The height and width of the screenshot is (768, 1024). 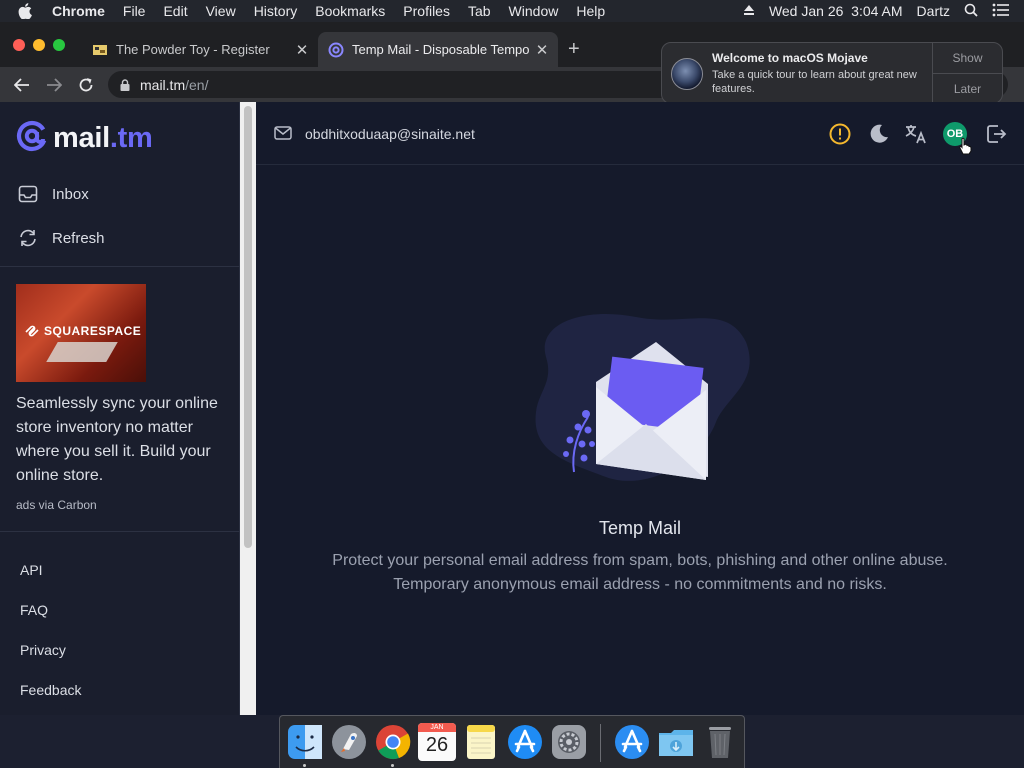 I want to click on menu-bar-status-area: Wed Jan 26 3:04 AM Dartz, so click(x=883, y=11).